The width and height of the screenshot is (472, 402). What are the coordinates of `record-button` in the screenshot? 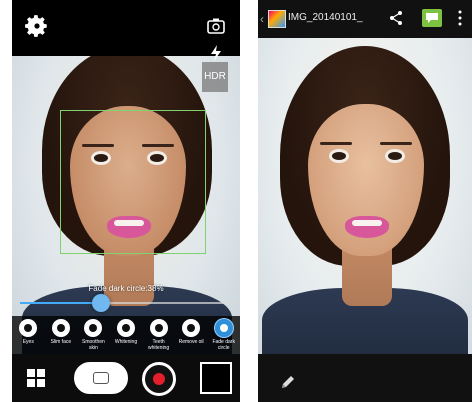 It's located at (159, 379).